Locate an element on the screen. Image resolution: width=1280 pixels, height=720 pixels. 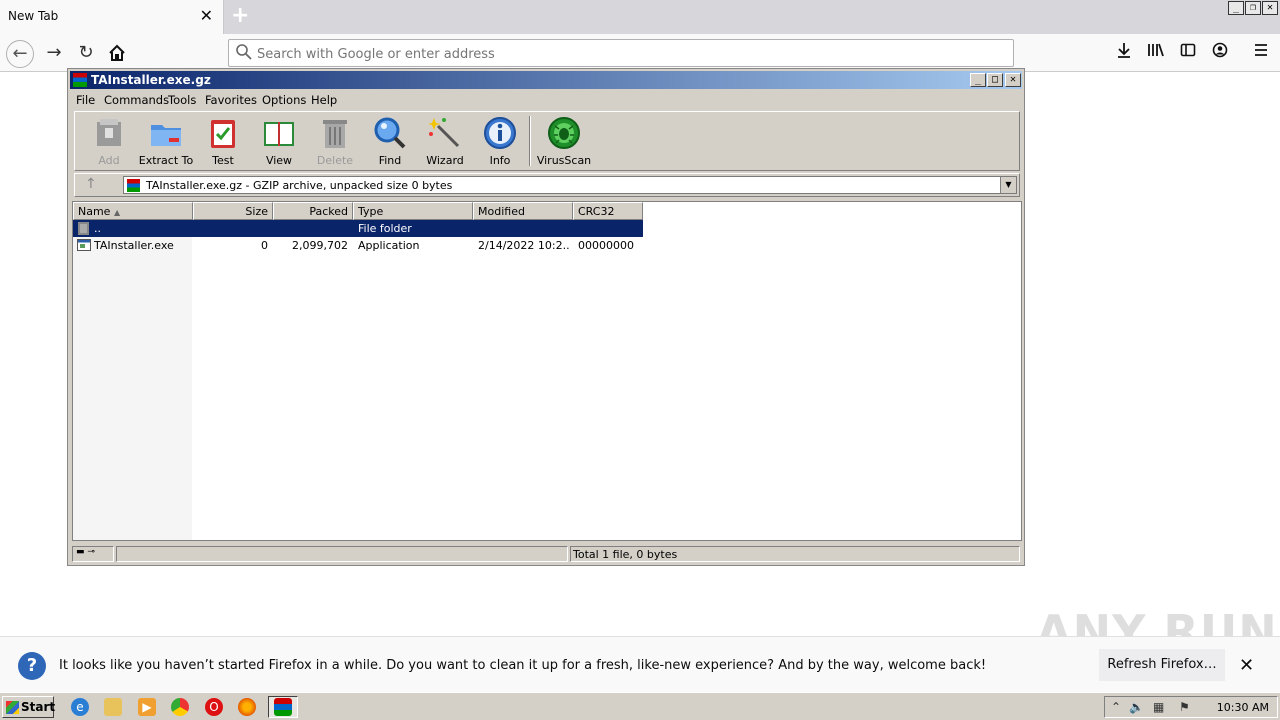
start-button: Start is located at coordinates (29, 707).